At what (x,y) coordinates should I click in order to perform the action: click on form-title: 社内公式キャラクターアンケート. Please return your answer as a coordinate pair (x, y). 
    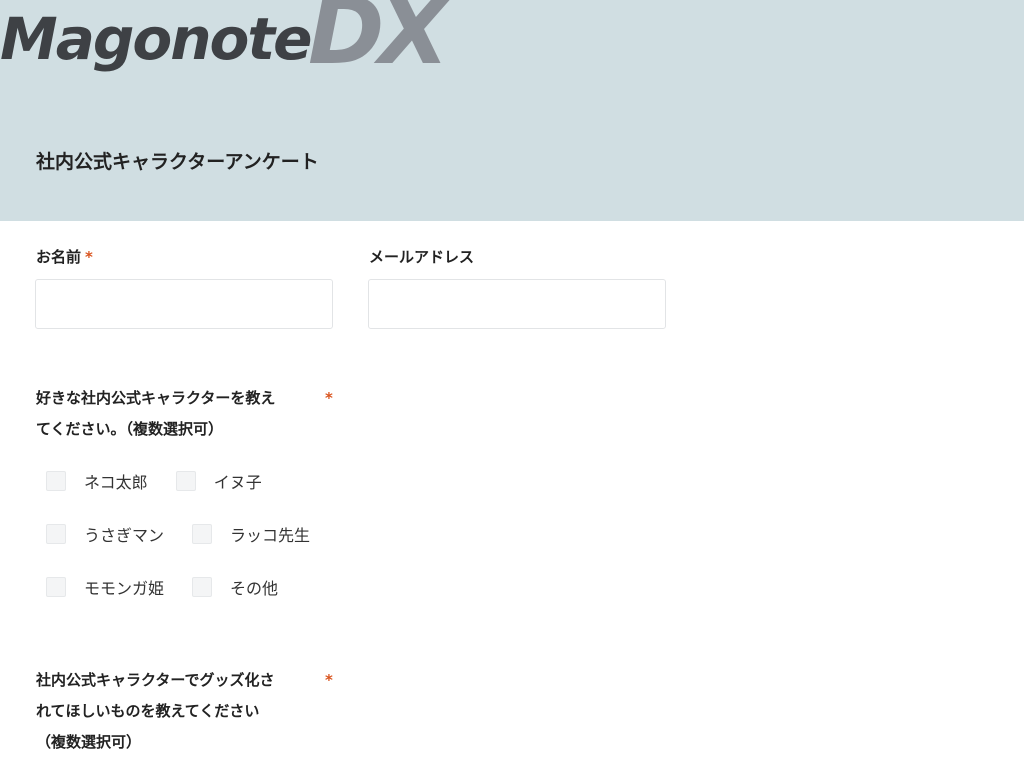
    Looking at the image, I should click on (177, 162).